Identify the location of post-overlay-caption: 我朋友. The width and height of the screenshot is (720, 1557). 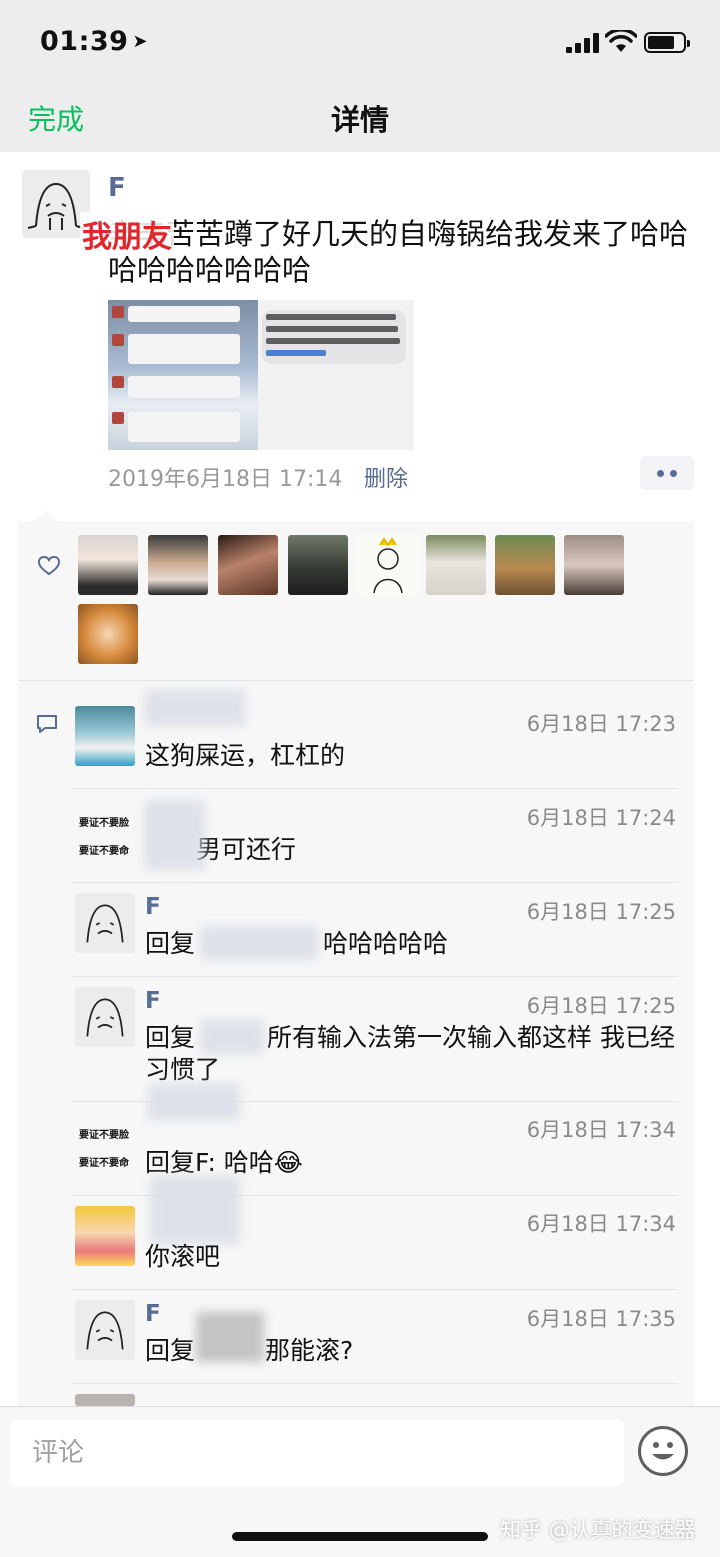
(127, 234).